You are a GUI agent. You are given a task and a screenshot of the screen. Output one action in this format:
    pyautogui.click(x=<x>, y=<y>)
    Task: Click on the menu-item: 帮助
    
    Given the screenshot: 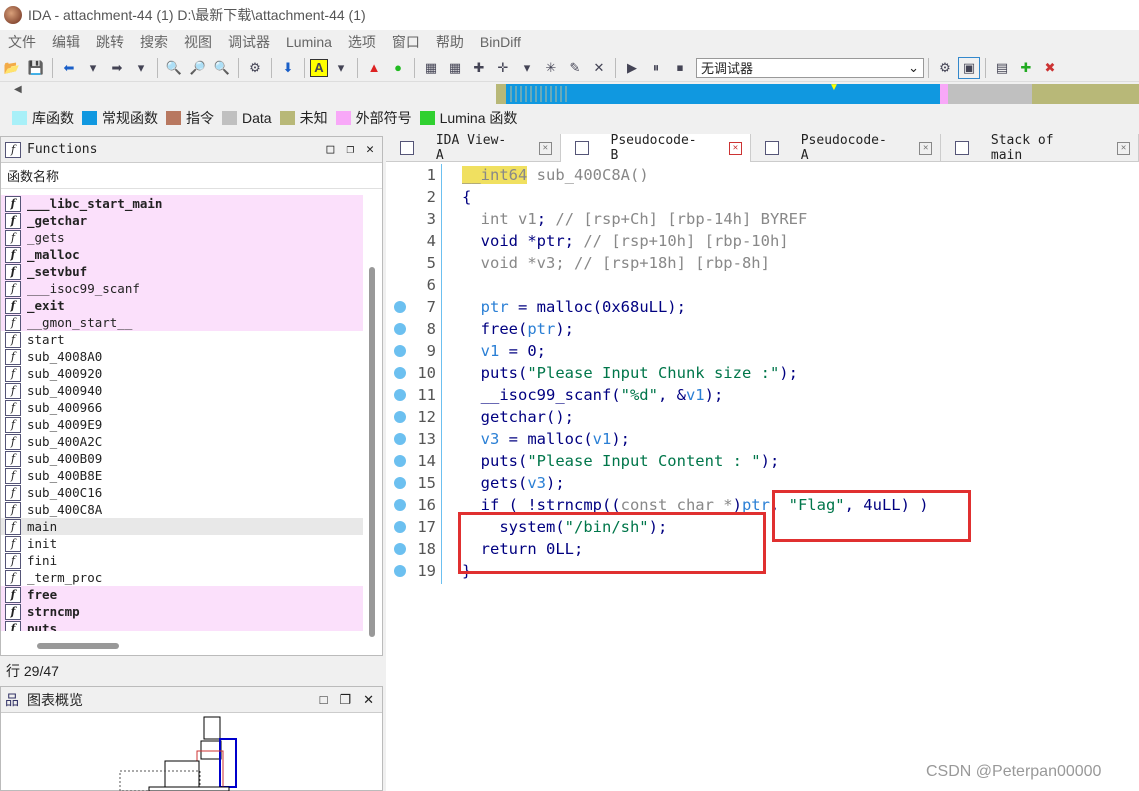 What is the action you would take?
    pyautogui.click(x=450, y=42)
    